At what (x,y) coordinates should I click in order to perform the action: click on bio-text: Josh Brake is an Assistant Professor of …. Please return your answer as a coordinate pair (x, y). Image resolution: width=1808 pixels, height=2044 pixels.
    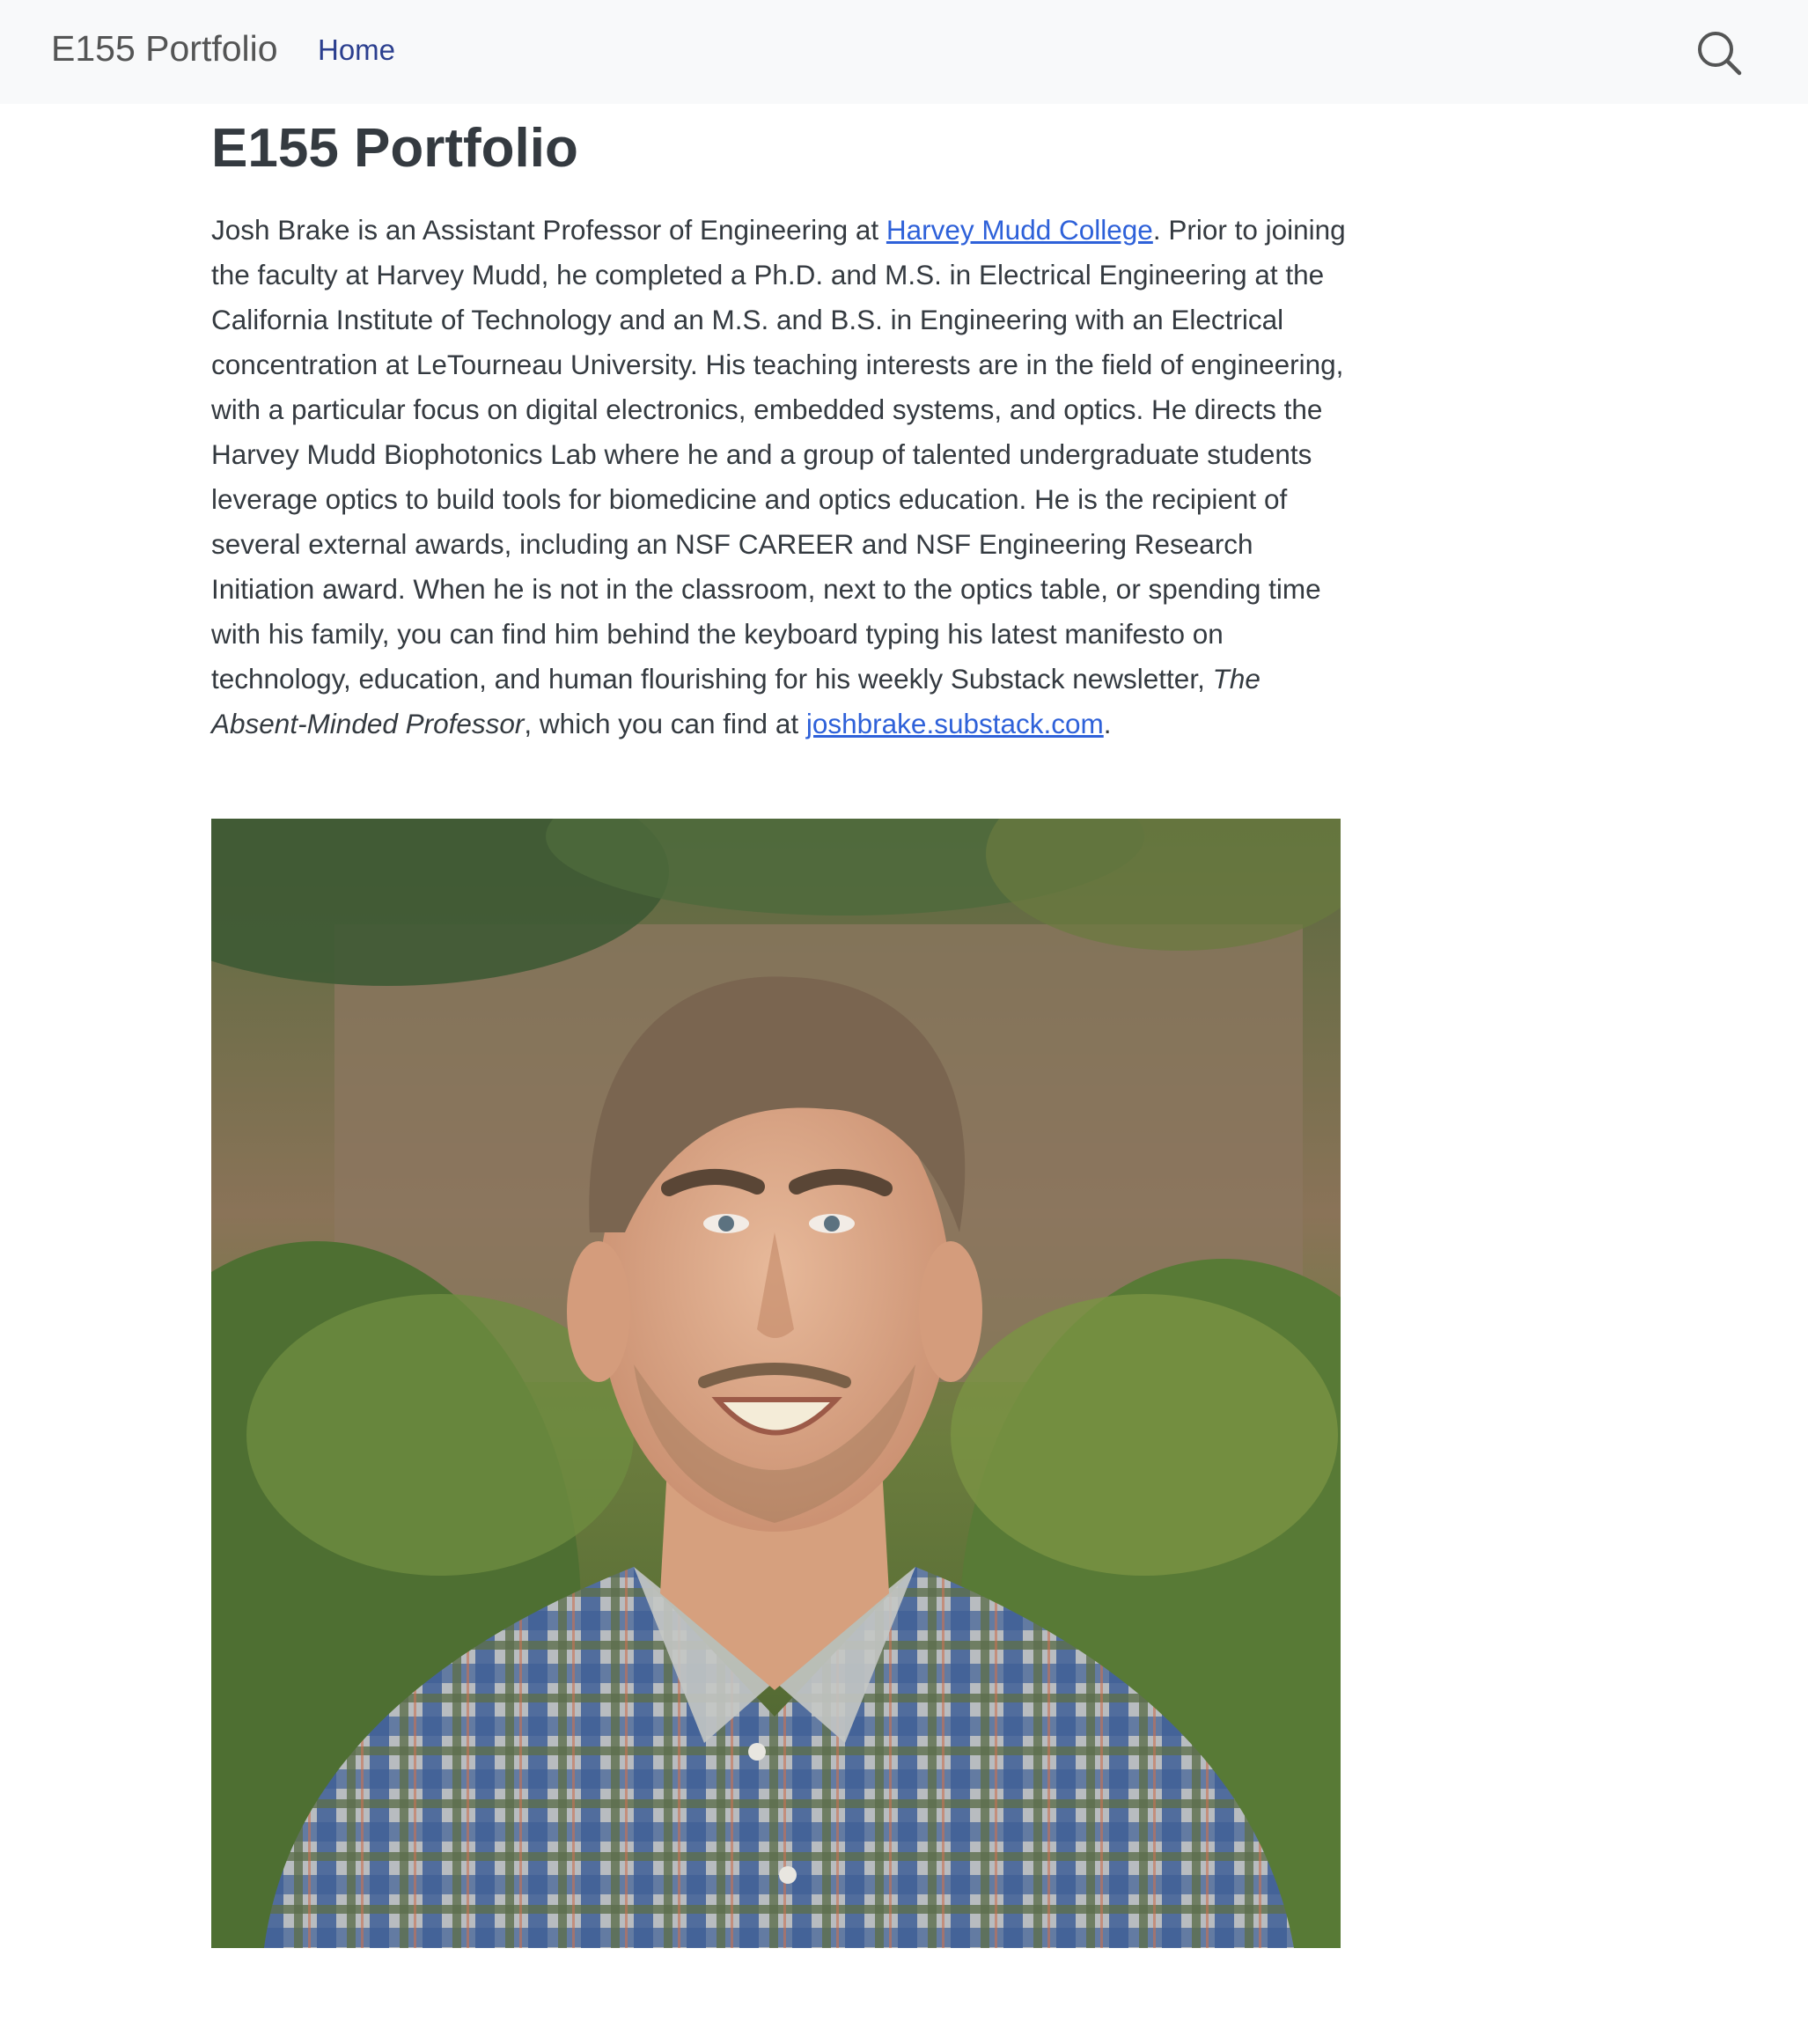
    Looking at the image, I should click on (548, 230).